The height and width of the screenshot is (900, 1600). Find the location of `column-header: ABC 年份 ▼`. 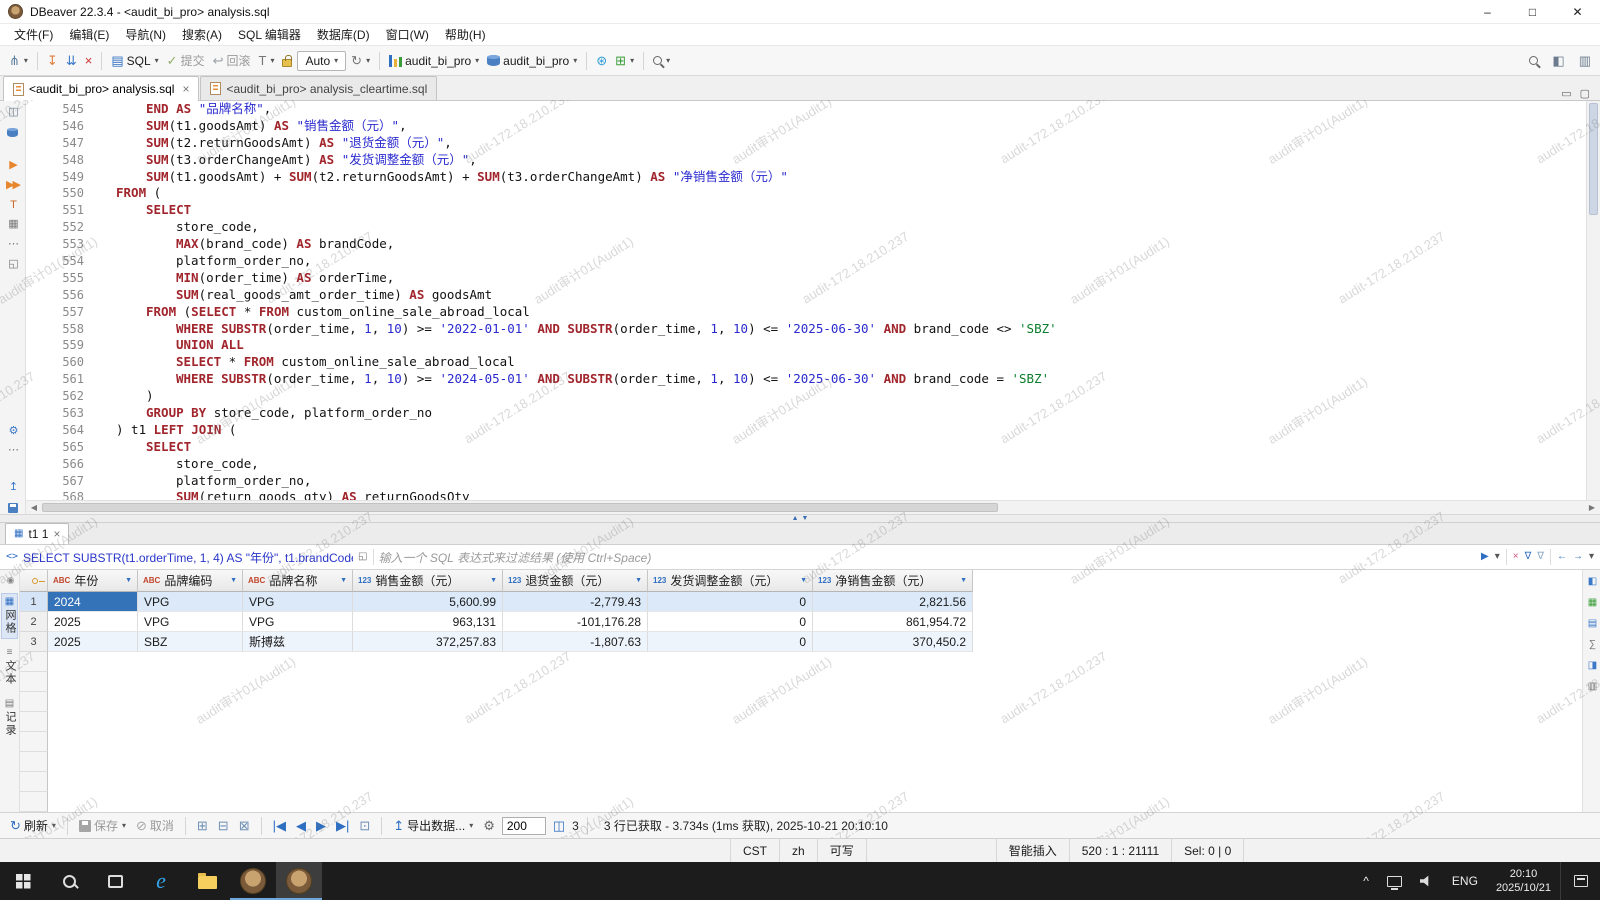

column-header: ABC 年份 ▼ is located at coordinates (93, 581).